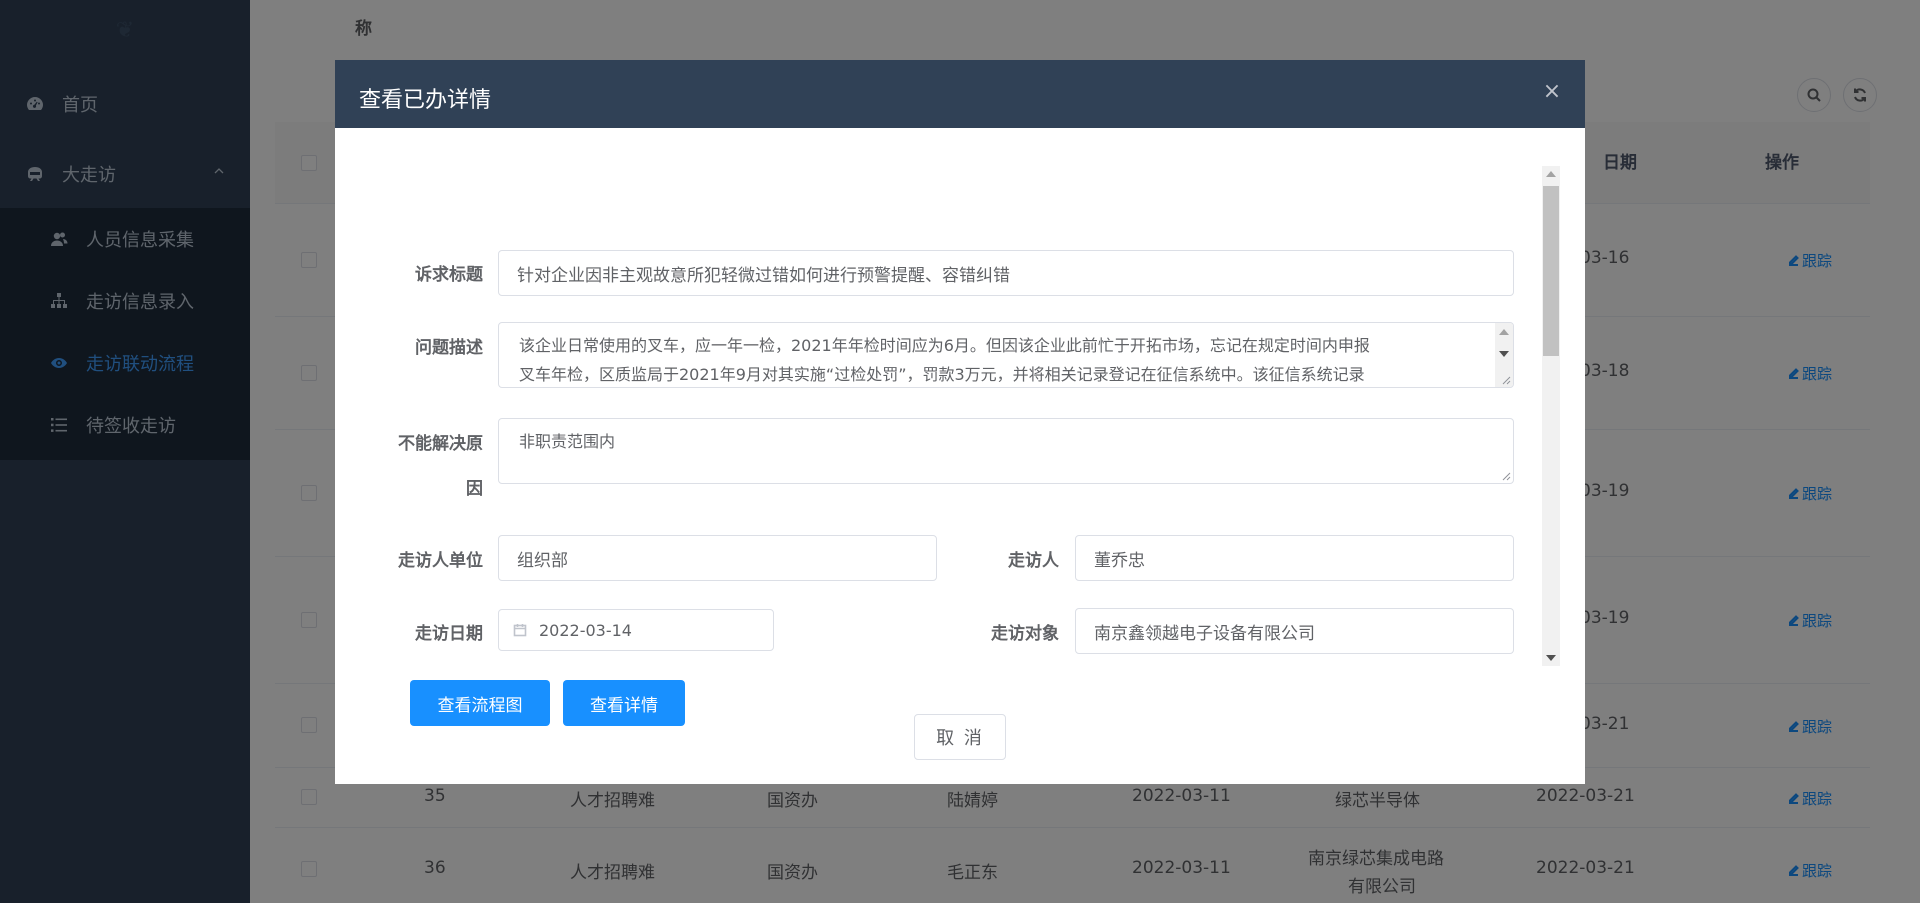 Image resolution: width=1920 pixels, height=903 pixels. What do you see at coordinates (567, 441) in the screenshot?
I see `reason-value: 非职责范围内` at bounding box center [567, 441].